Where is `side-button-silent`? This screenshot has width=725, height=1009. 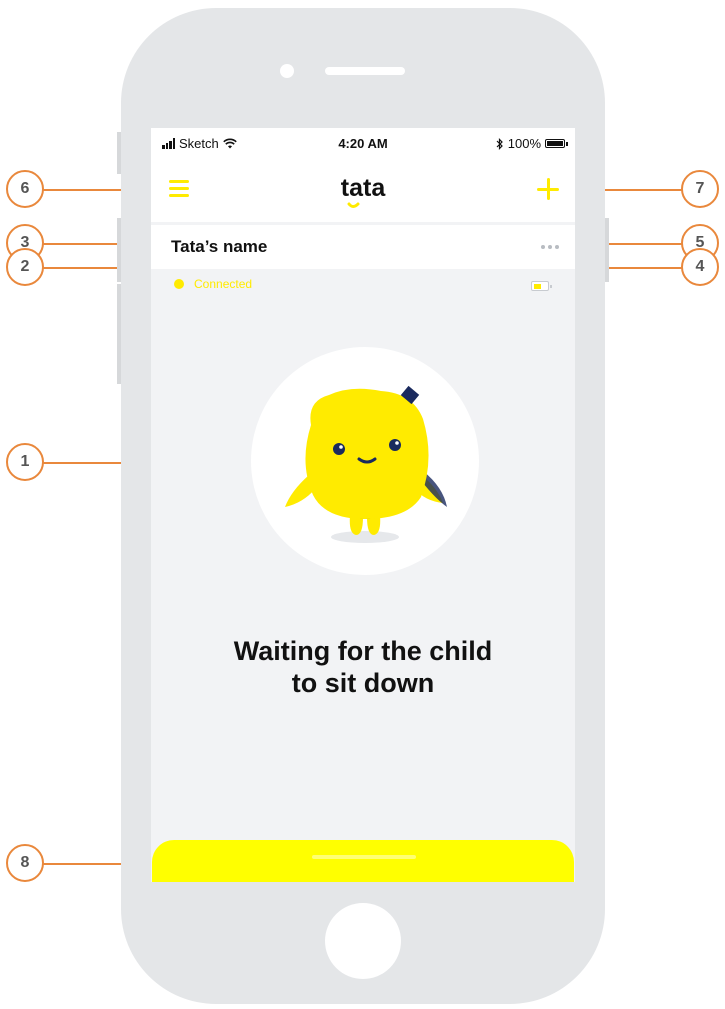
side-button-silent is located at coordinates (119, 153).